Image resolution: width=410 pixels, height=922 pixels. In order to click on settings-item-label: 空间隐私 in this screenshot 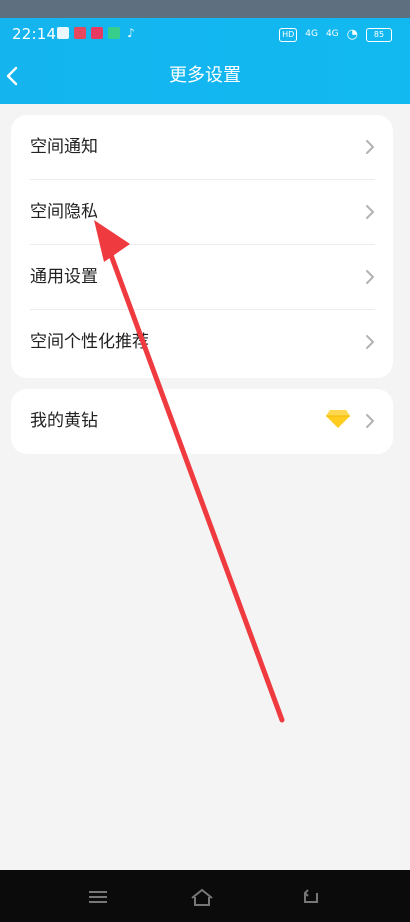, I will do `click(64, 212)`.